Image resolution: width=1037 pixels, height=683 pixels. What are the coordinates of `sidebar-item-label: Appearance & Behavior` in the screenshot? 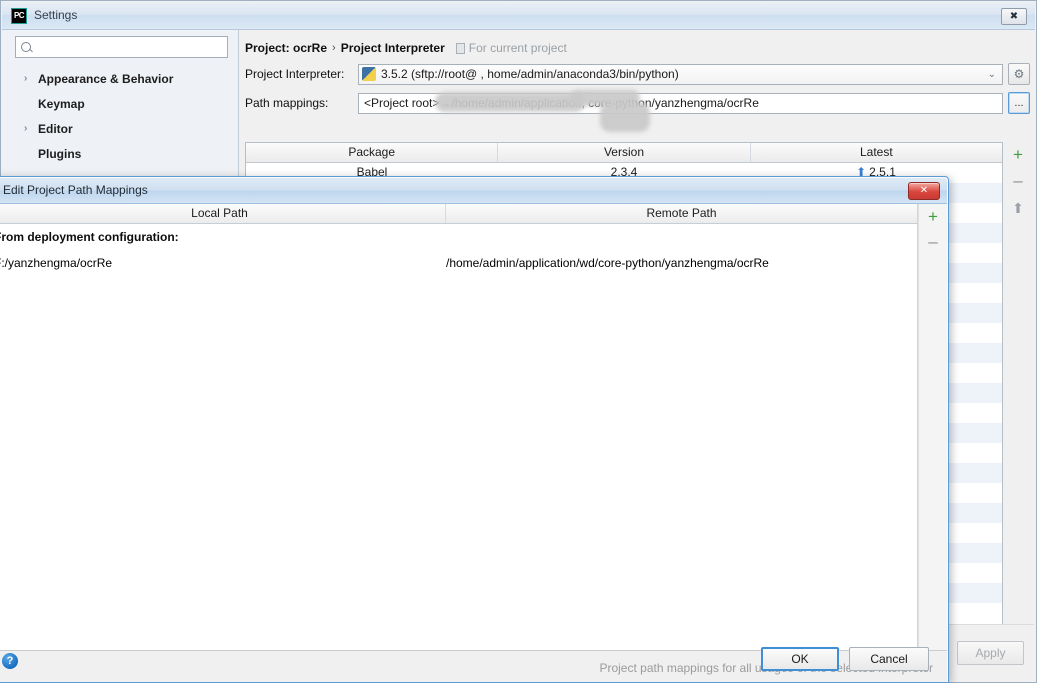 It's located at (106, 78).